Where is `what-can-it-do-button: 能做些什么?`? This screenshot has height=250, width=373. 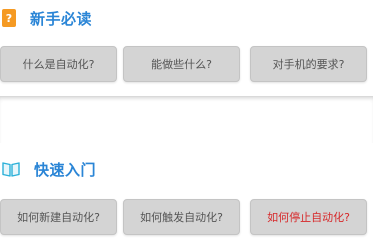
what-can-it-do-button: 能做些什么? is located at coordinates (181, 64).